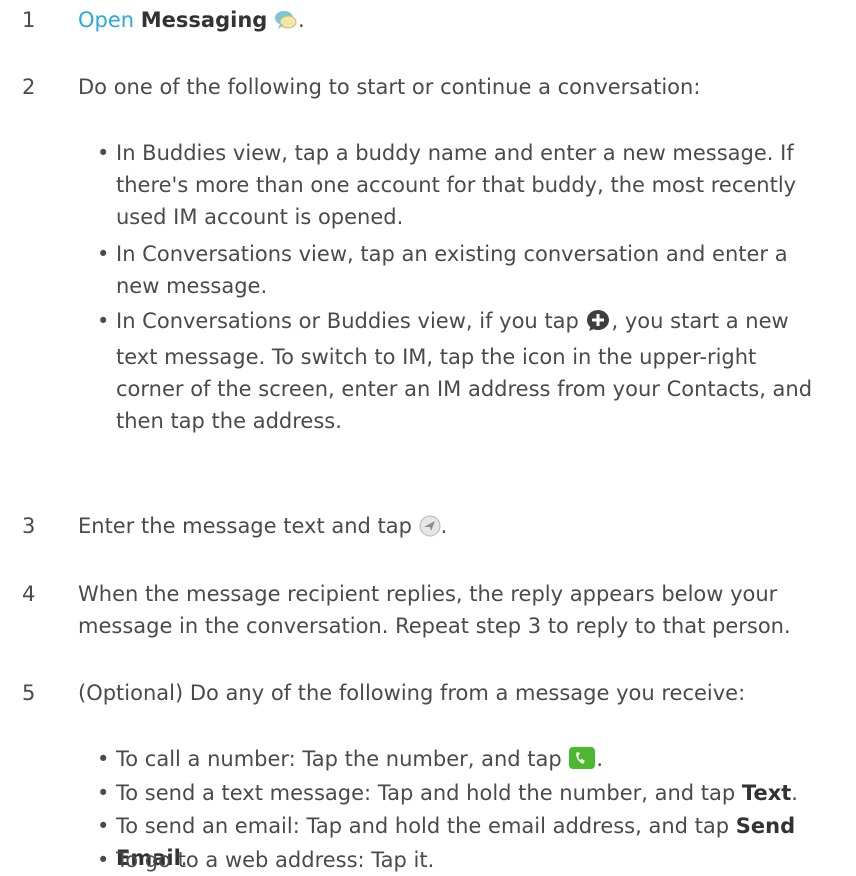 This screenshot has width=856, height=876. I want to click on step-text-pre: Enter the message text and tap, so click(245, 526).